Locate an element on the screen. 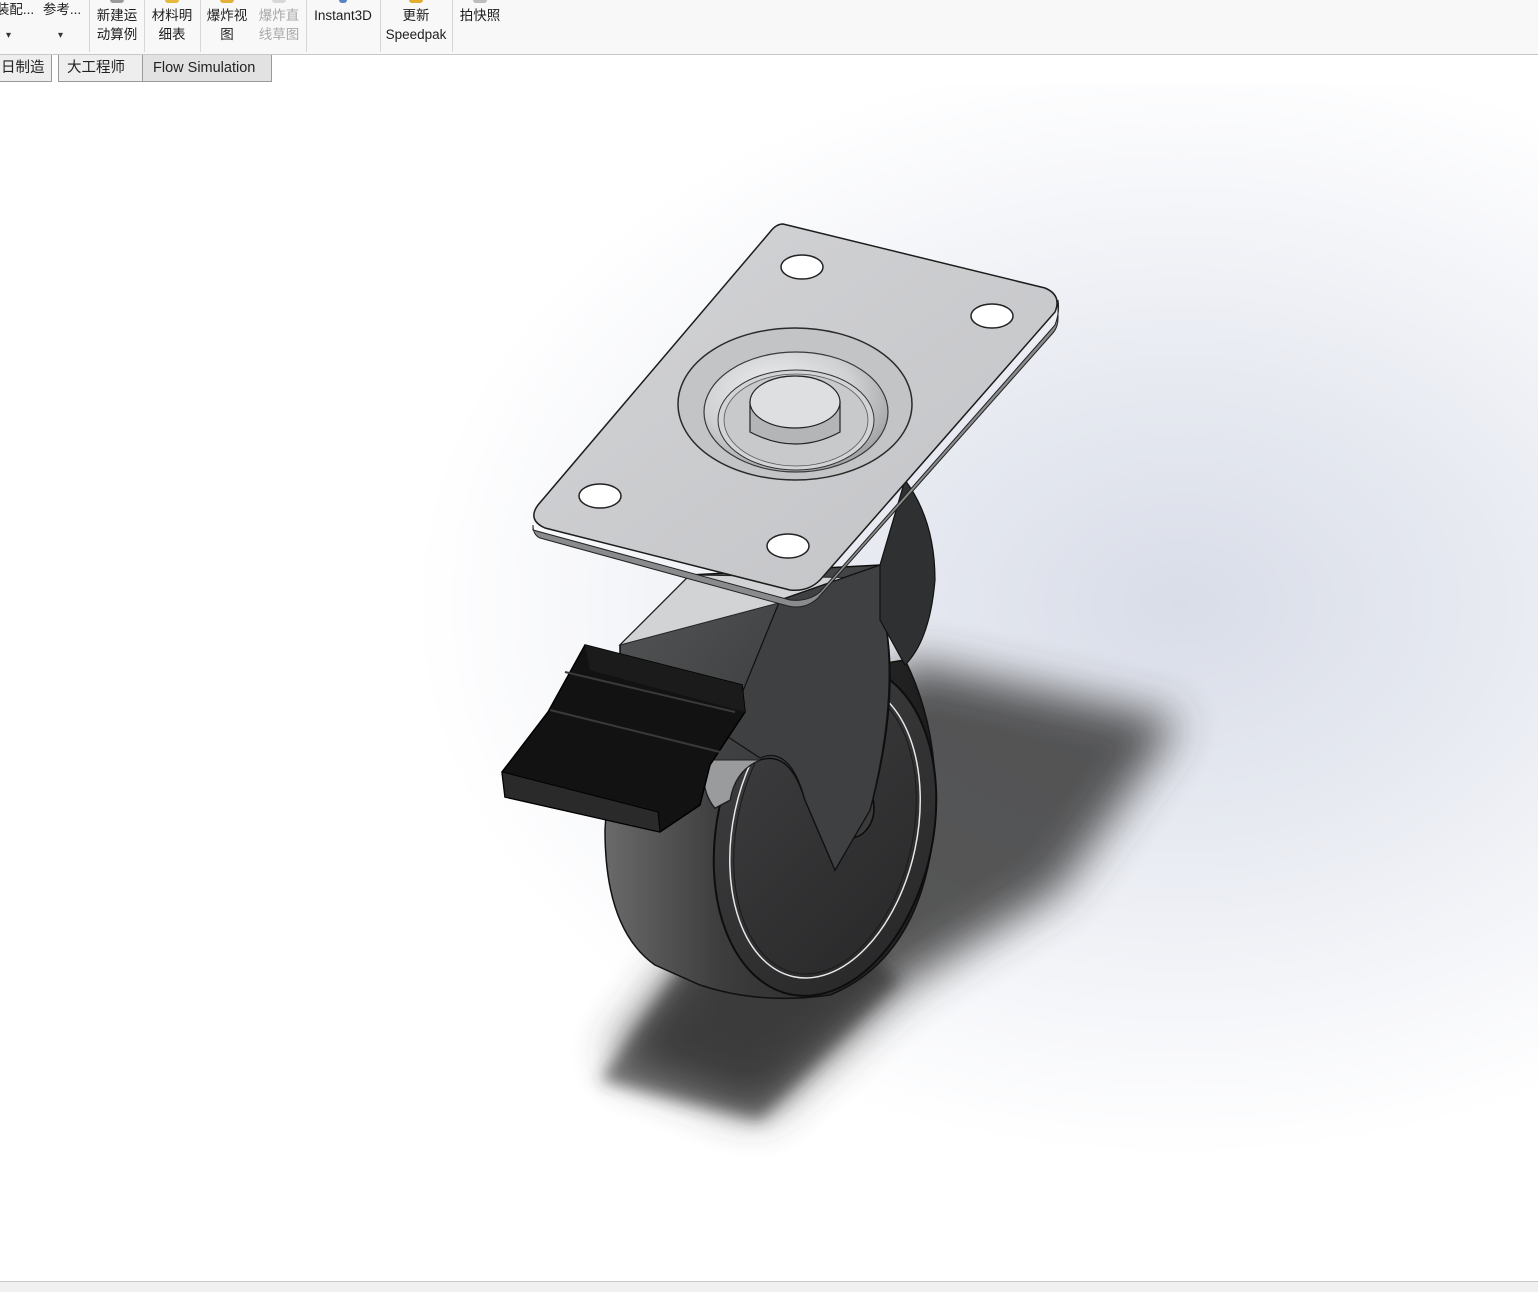  tab-engineer-label: 大工程师 is located at coordinates (96, 68).